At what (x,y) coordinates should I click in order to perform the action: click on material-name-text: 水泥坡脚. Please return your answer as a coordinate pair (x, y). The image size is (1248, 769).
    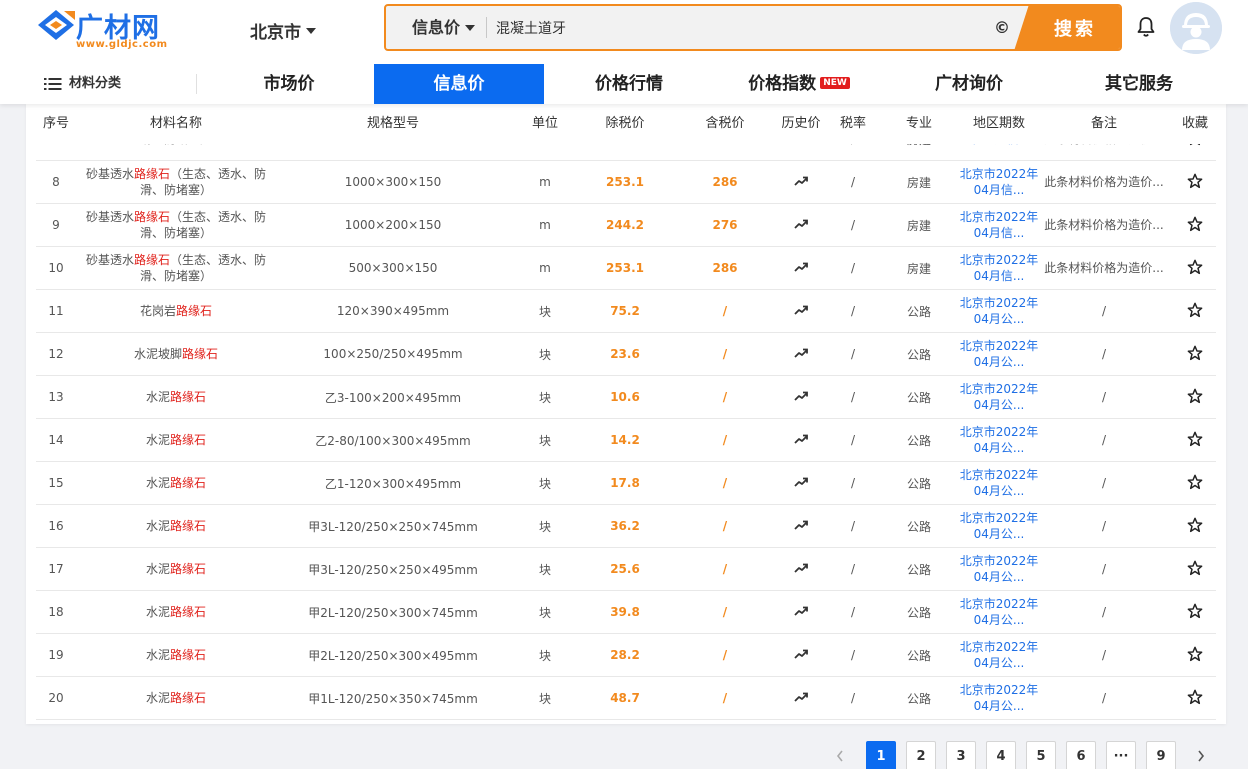
    Looking at the image, I should click on (157, 354).